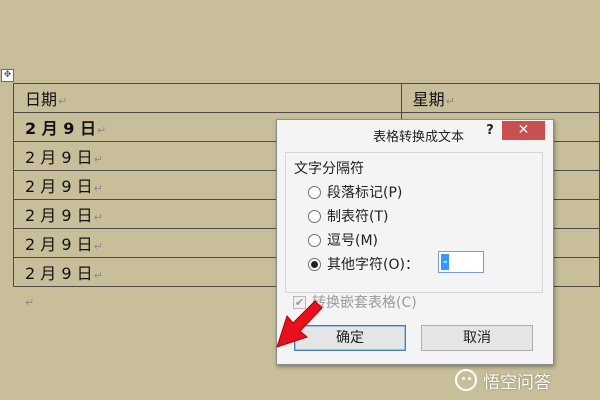  Describe the element at coordinates (30, 302) in the screenshot. I see `paragraph-mark: ↵` at that location.